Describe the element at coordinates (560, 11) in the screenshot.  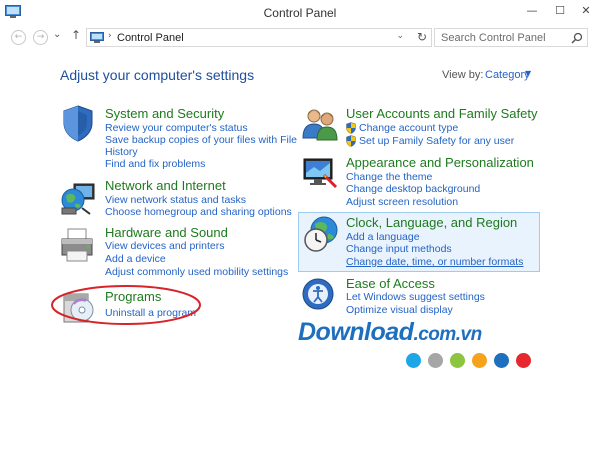
I see `maximize-button: ☐` at that location.